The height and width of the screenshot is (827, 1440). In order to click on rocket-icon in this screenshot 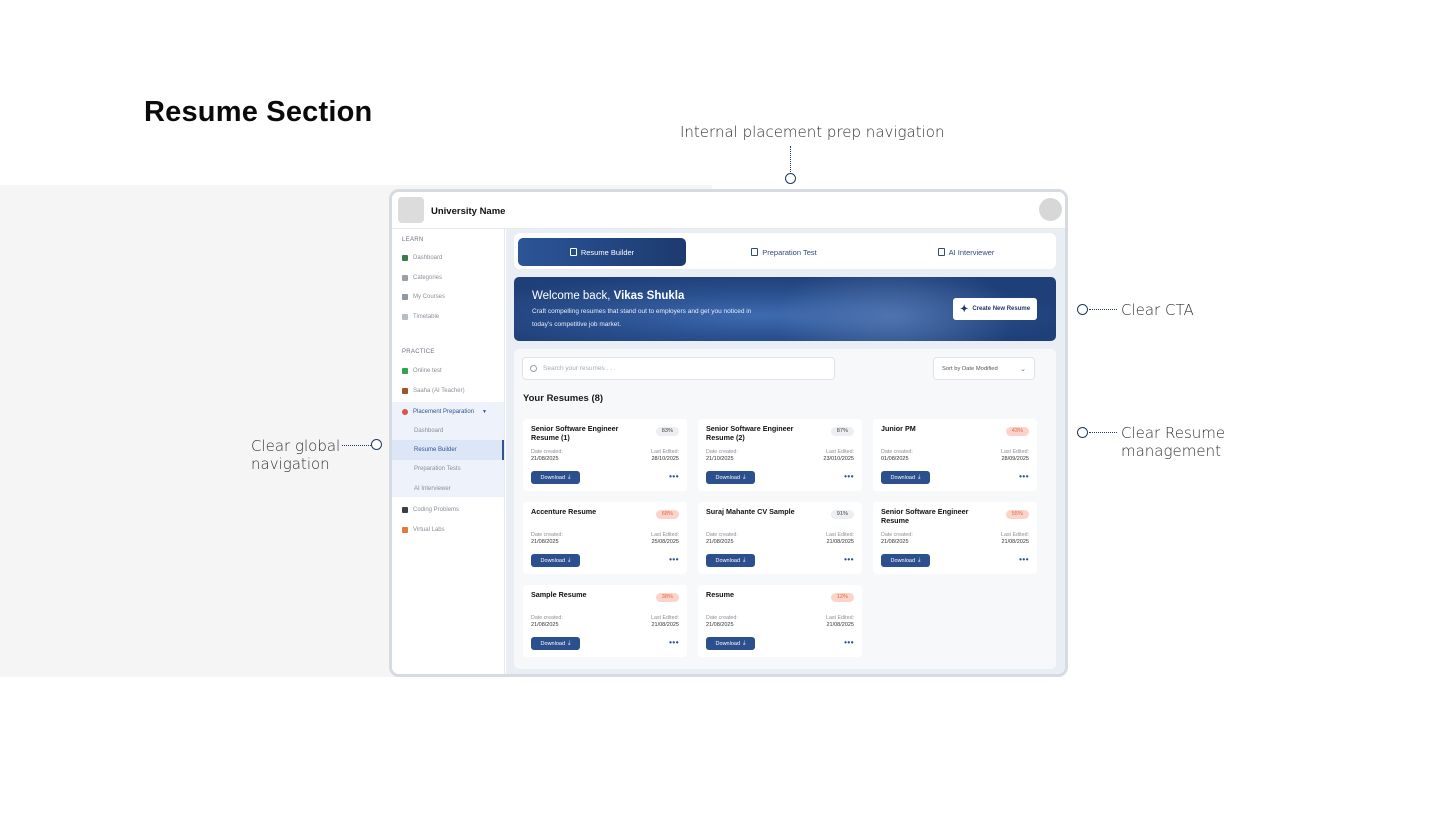, I will do `click(405, 530)`.